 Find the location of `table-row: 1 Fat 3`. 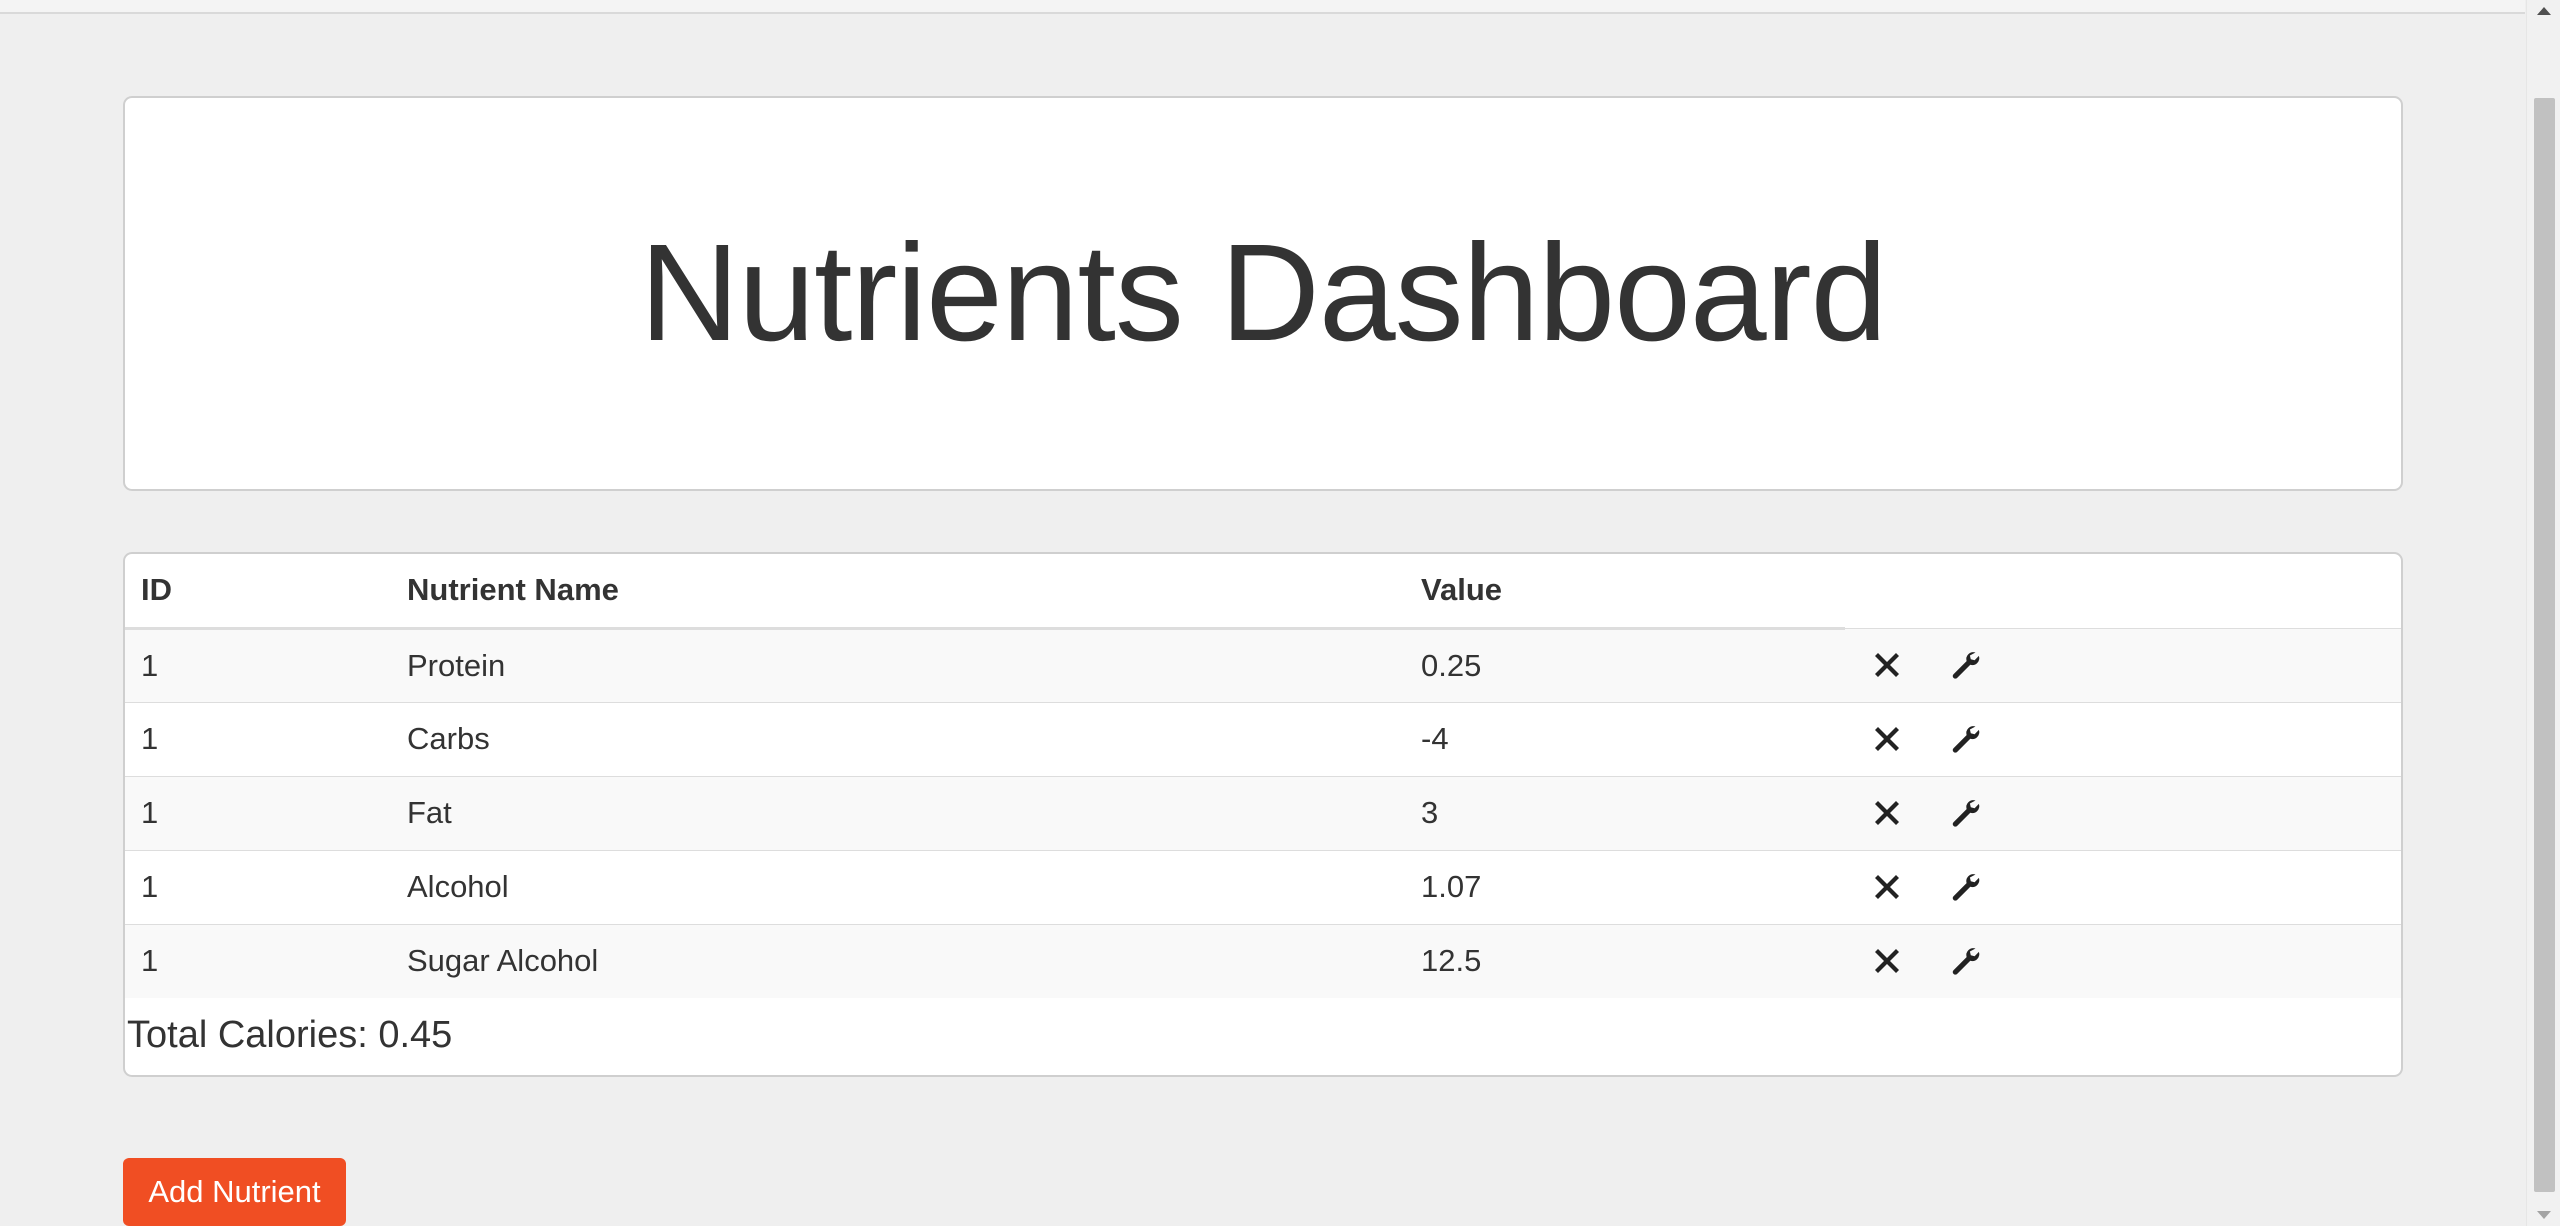

table-row: 1 Fat 3 is located at coordinates (1263, 812).